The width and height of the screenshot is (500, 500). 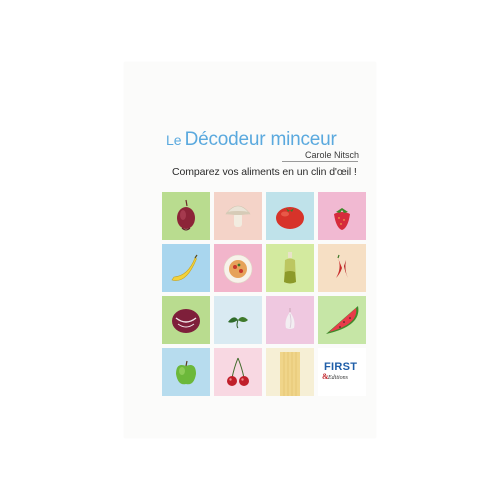 I want to click on tile-watermelon, so click(x=342, y=320).